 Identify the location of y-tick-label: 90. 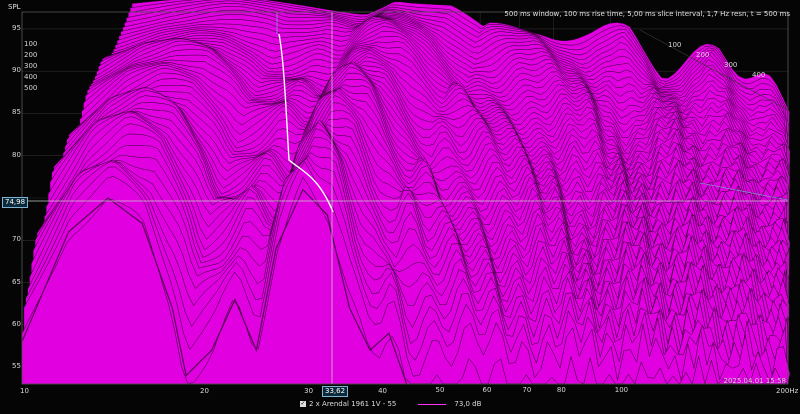
(16, 70).